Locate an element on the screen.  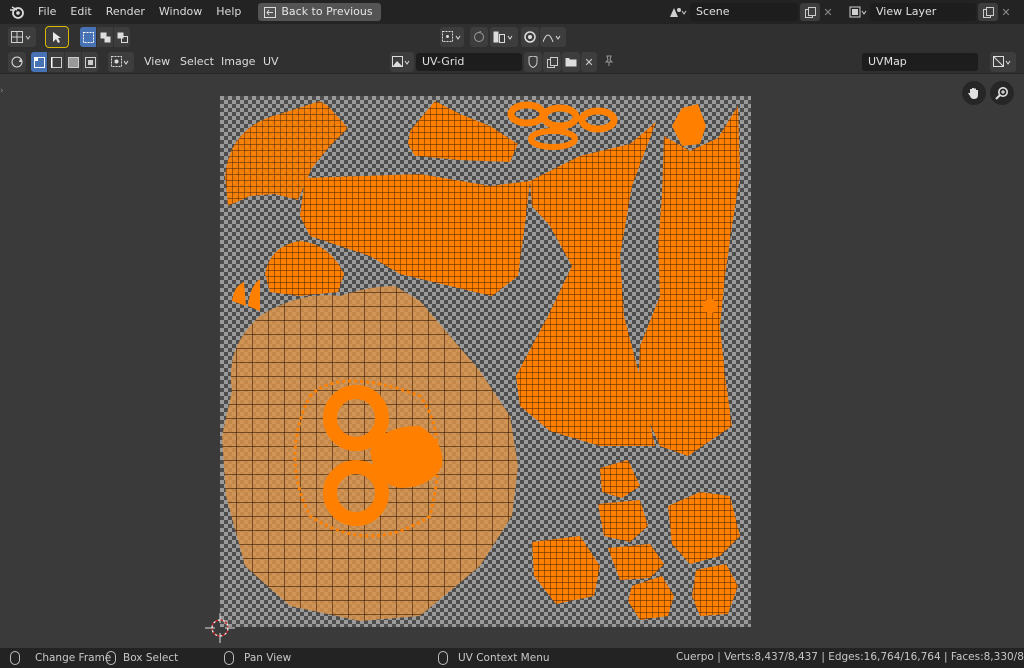
status-change-frame: Change Frame is located at coordinates (60, 658).